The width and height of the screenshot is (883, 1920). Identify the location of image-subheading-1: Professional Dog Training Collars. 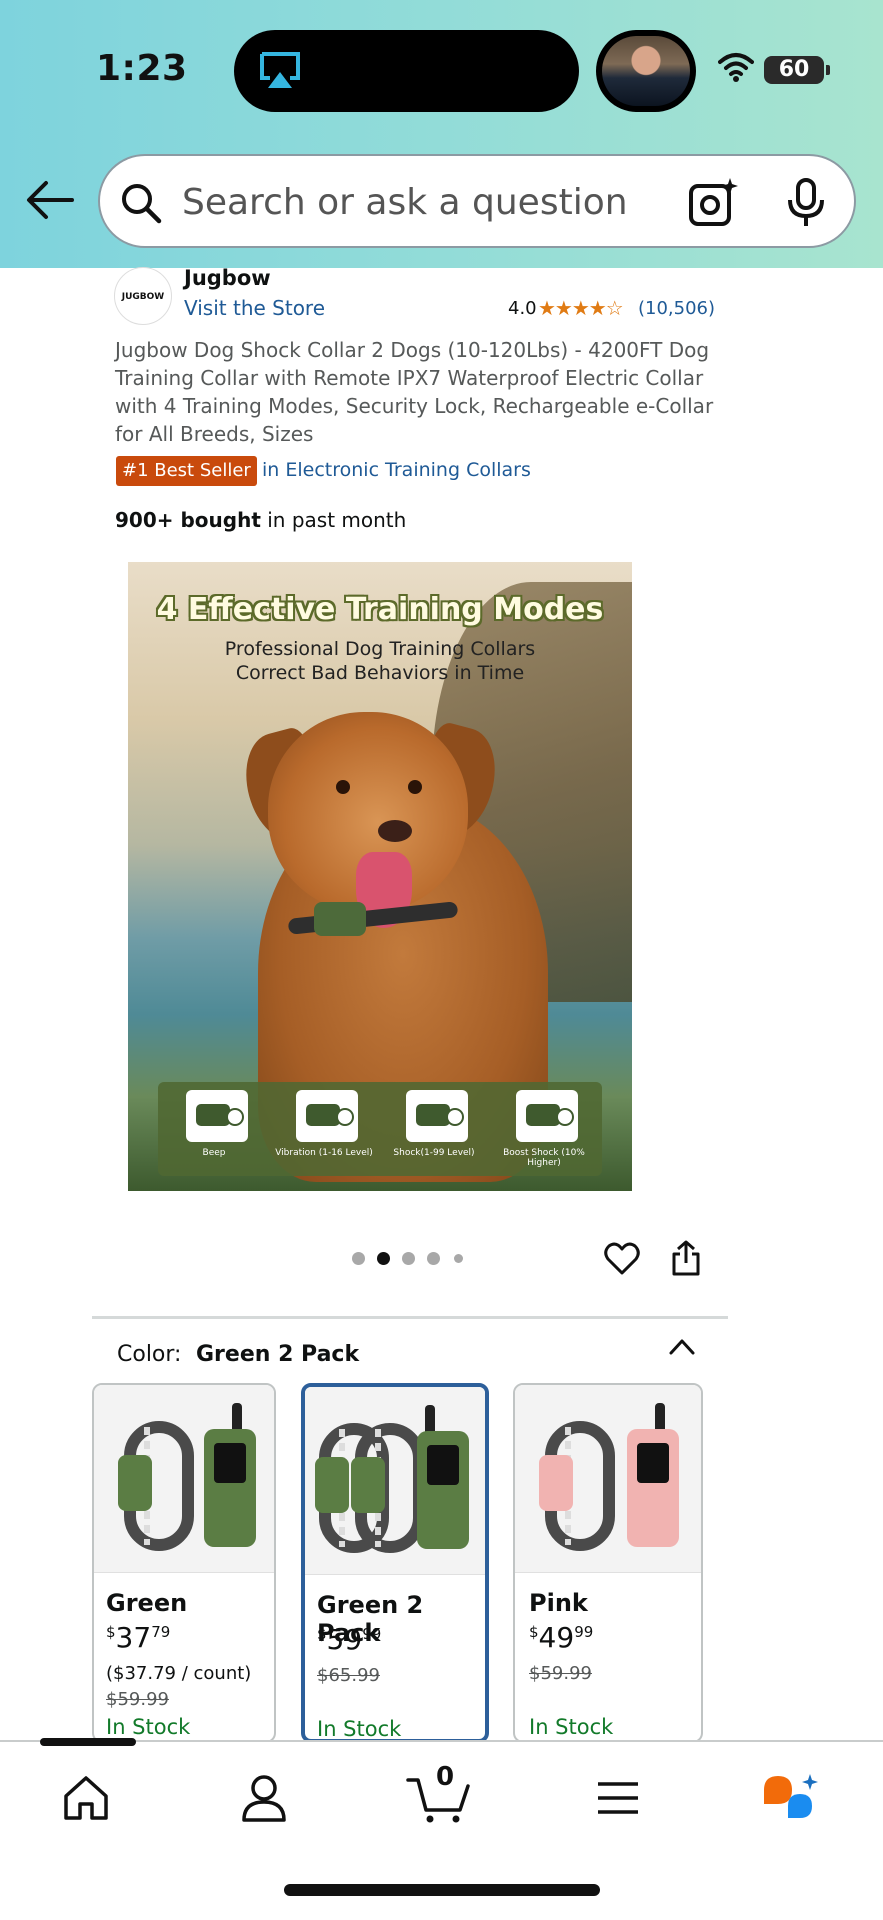
(380, 649).